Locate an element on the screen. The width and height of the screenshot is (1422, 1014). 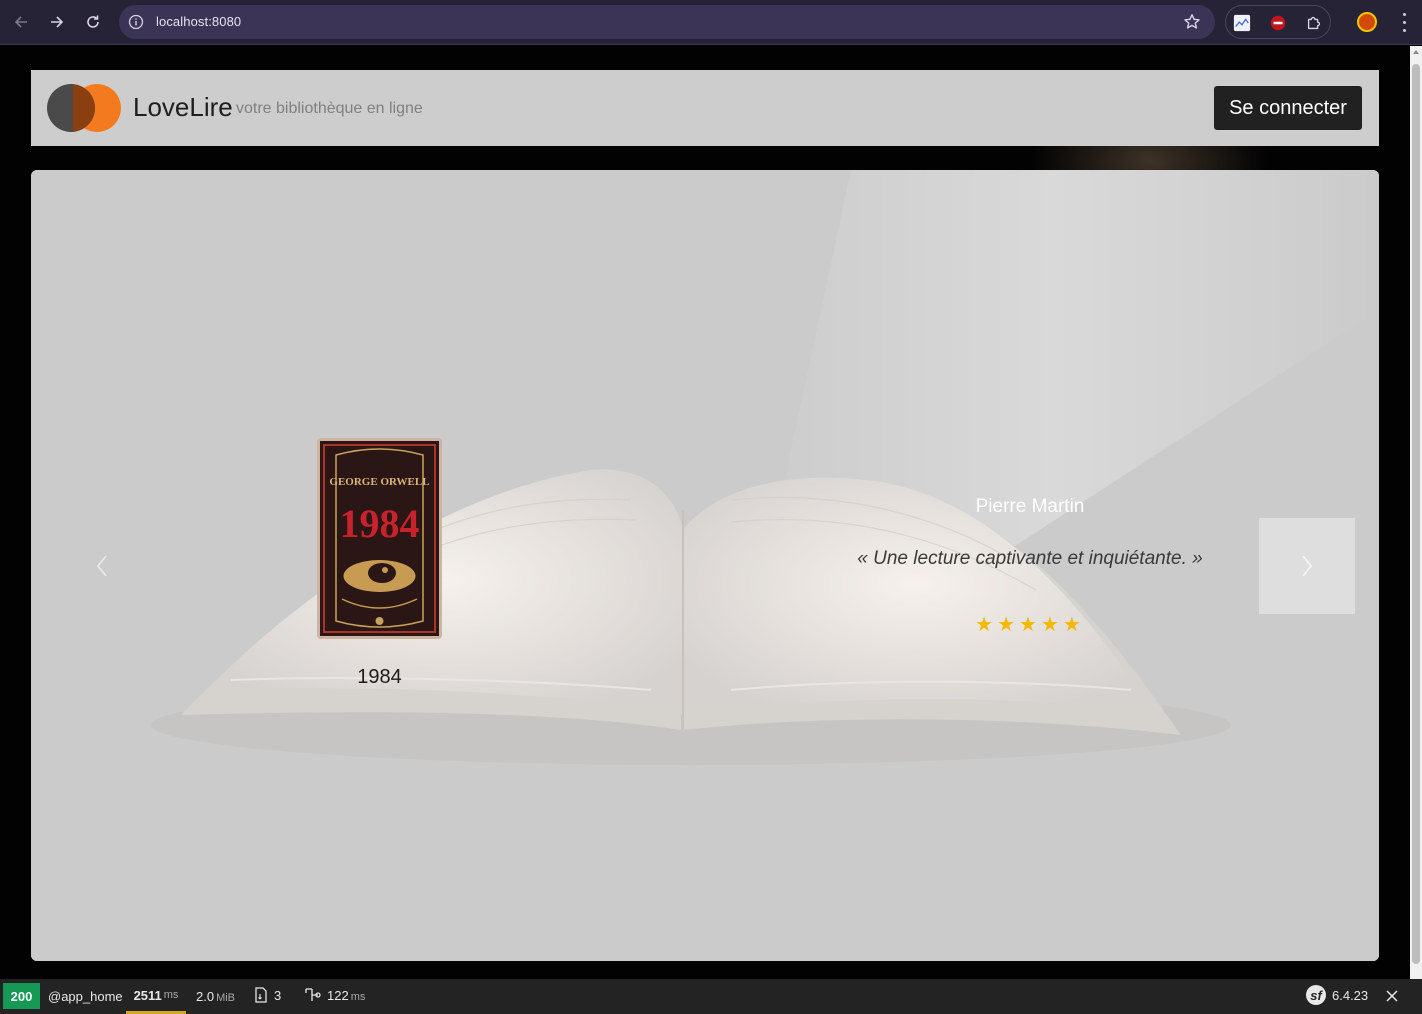
reload-icon is located at coordinates (93, 21).